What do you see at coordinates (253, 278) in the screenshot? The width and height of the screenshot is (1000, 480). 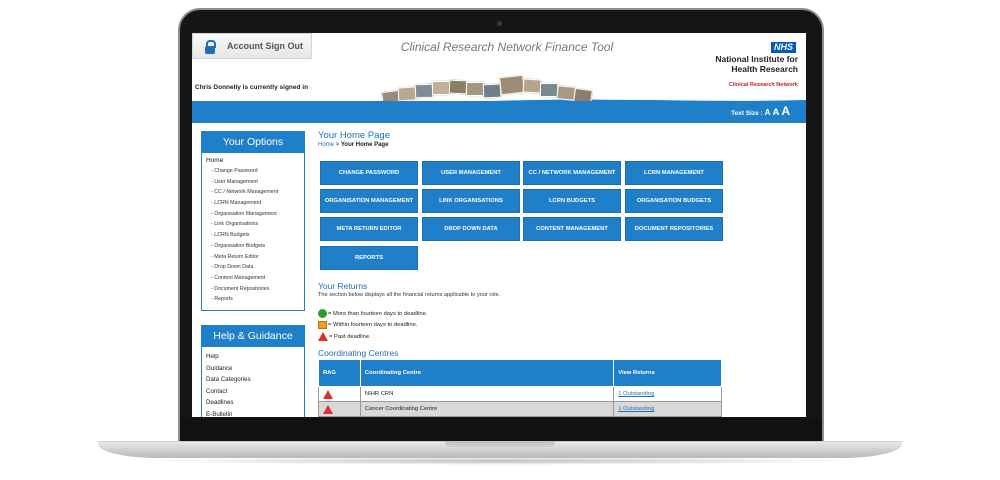 I see `option-content-management: - Content Management` at bounding box center [253, 278].